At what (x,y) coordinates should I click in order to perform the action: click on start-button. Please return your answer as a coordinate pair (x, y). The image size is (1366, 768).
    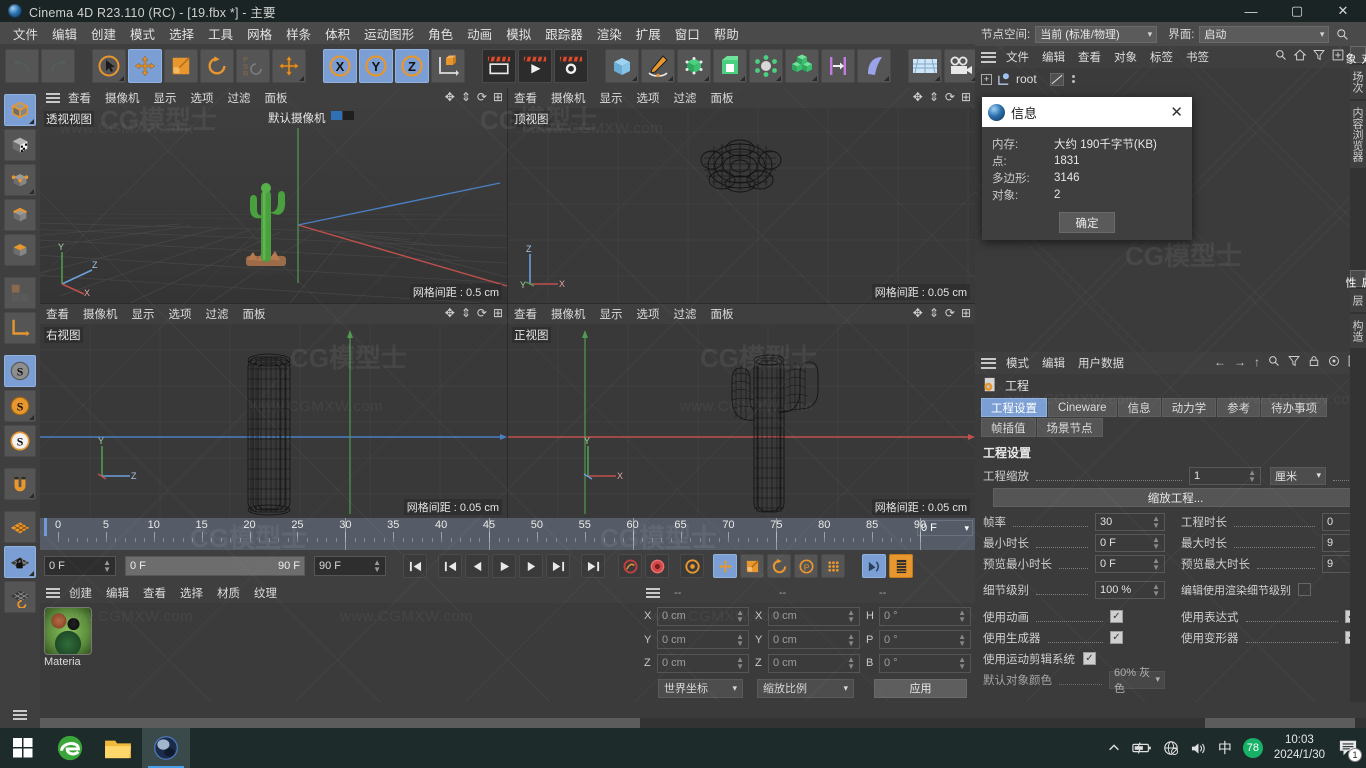
    Looking at the image, I should click on (23, 748).